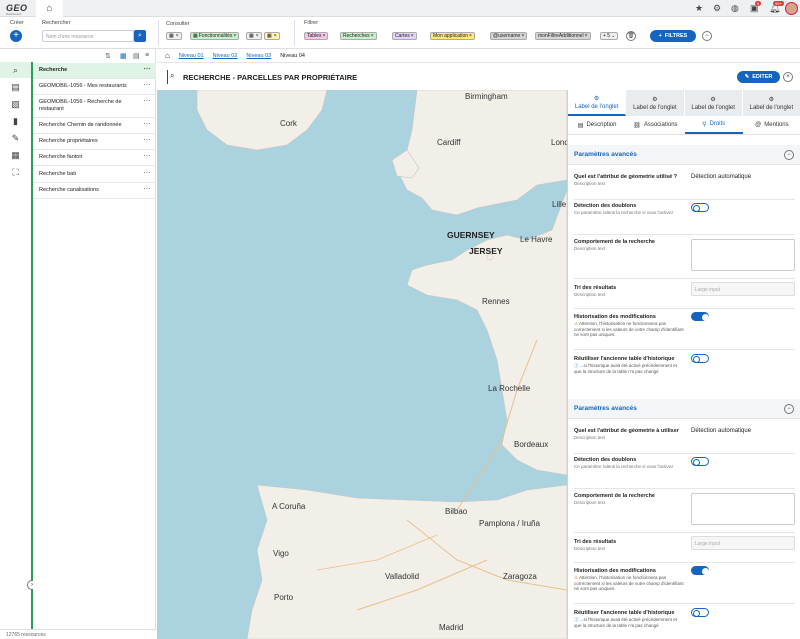 The image size is (800, 639). What do you see at coordinates (49, 8) in the screenshot?
I see `home-tab: ⌂` at bounding box center [49, 8].